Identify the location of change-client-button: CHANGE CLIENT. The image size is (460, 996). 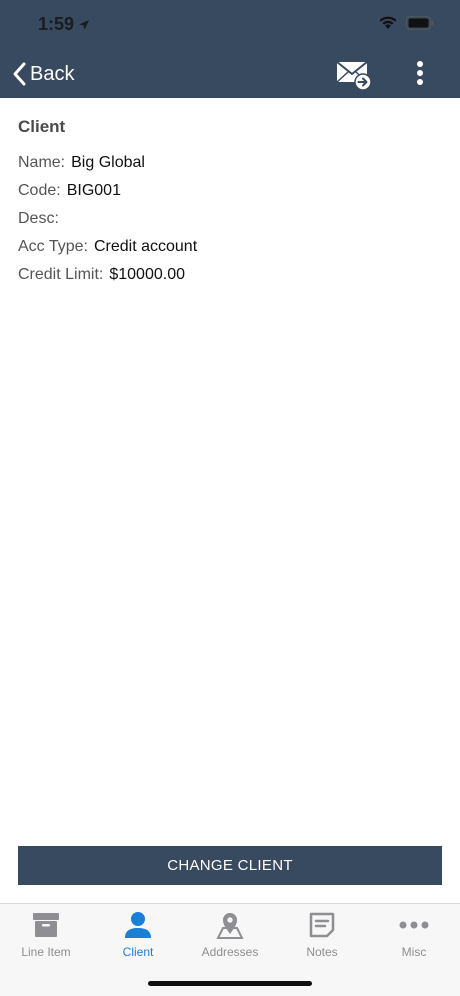
(230, 865).